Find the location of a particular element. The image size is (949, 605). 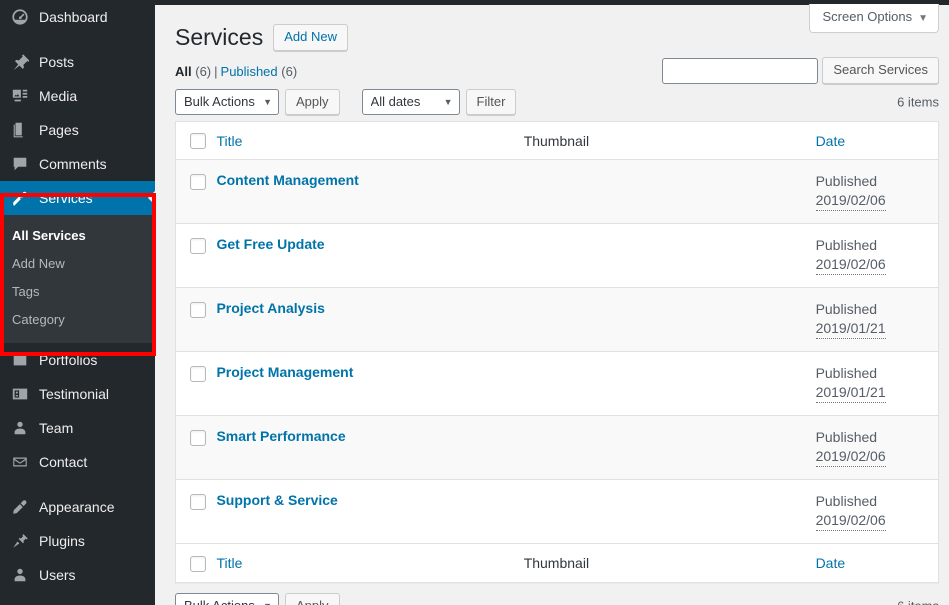

sort-title-link-bottom: Title is located at coordinates (229, 563).